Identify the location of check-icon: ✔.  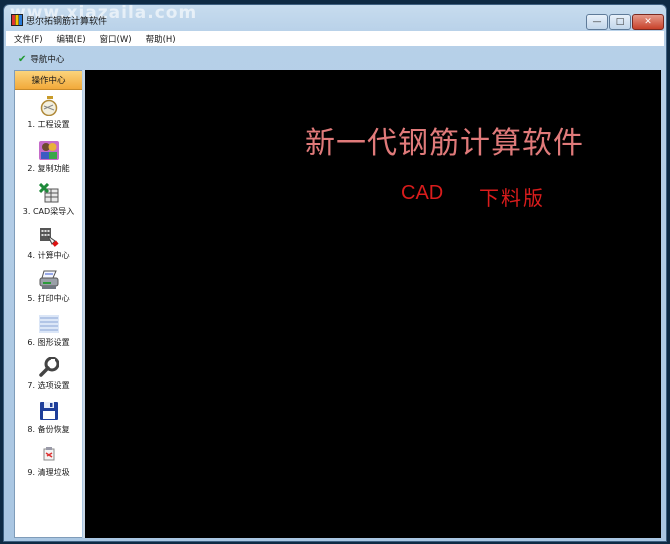
(22, 59).